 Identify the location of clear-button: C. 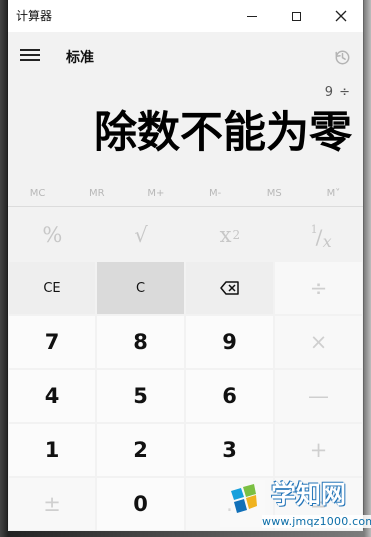
(140, 288).